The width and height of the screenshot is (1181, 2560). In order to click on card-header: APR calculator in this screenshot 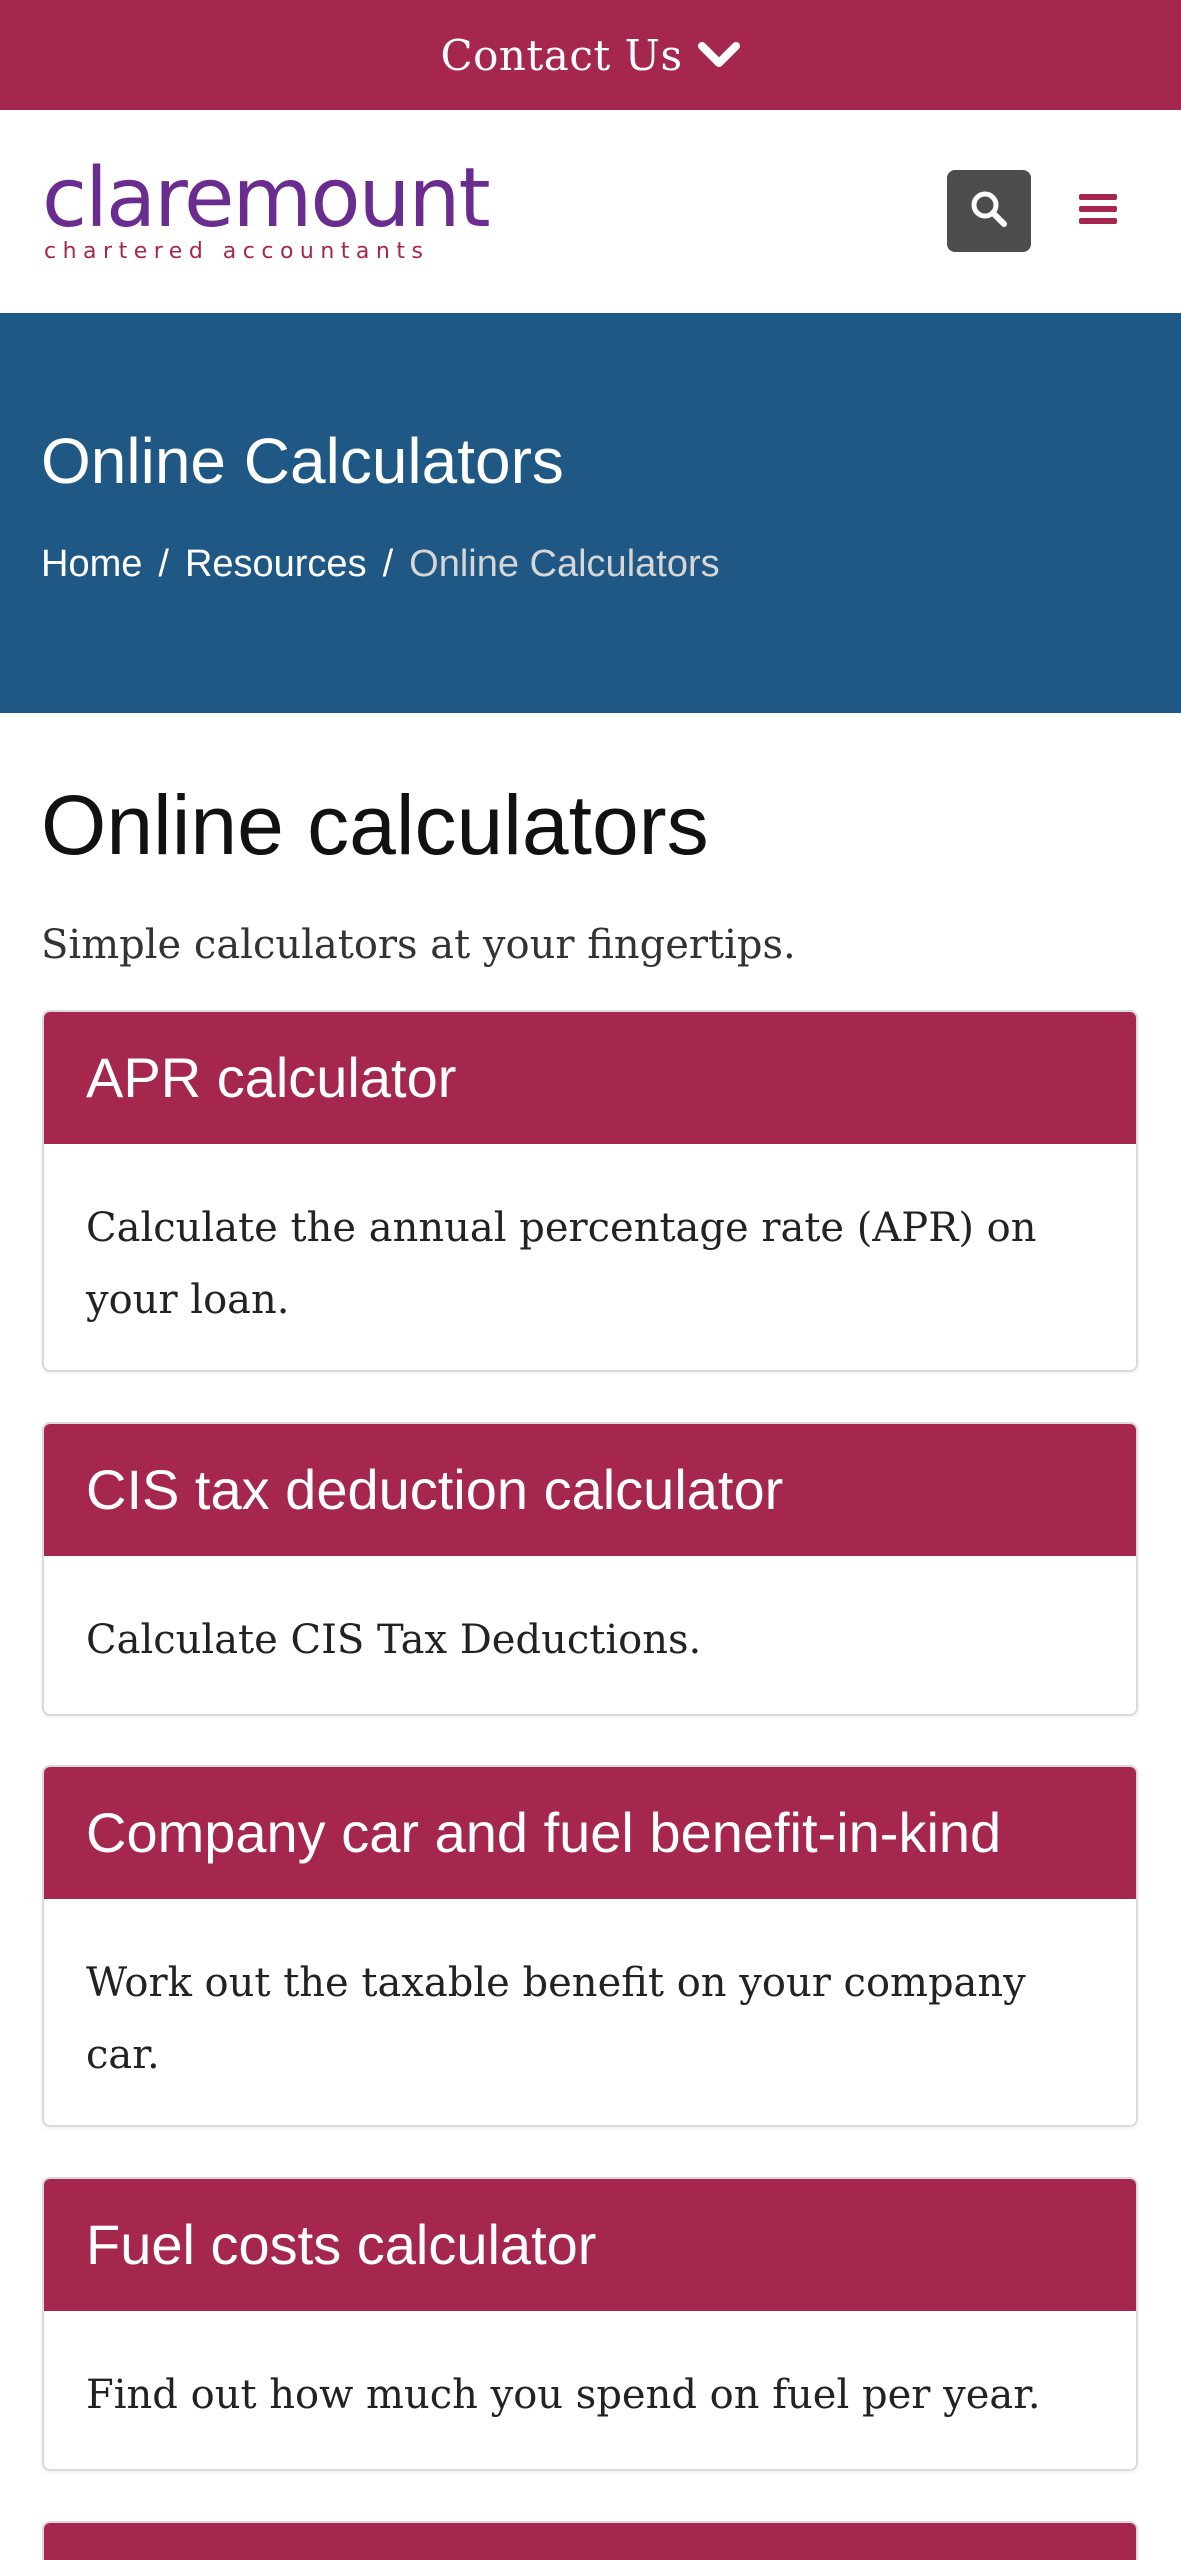, I will do `click(590, 1078)`.